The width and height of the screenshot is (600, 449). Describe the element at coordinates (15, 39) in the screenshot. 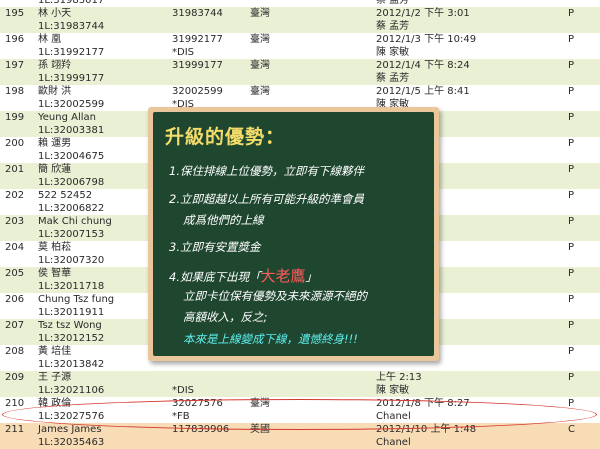

I see `cell-num: 196` at that location.